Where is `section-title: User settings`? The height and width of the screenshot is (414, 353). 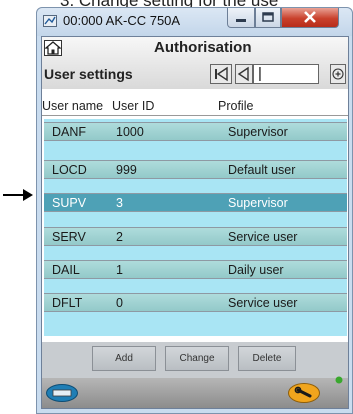 section-title: User settings is located at coordinates (88, 74).